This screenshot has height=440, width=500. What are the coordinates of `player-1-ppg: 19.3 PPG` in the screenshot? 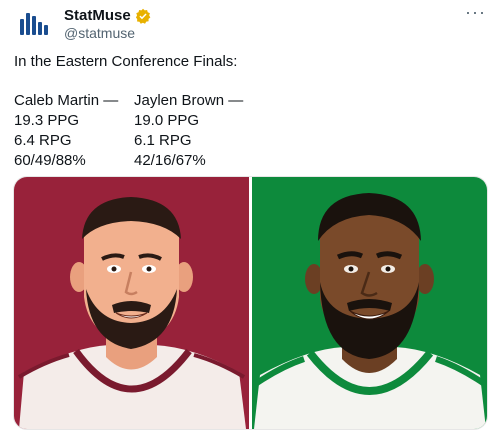 It's located at (47, 120).